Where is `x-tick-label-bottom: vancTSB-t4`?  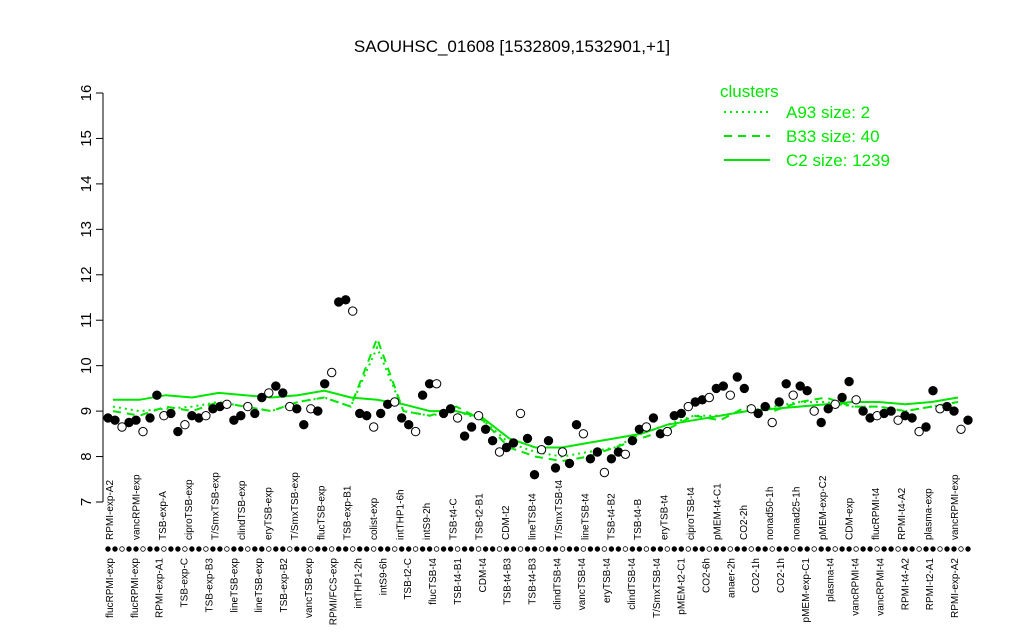 x-tick-label-bottom: vancTSB-t4 is located at coordinates (582, 584).